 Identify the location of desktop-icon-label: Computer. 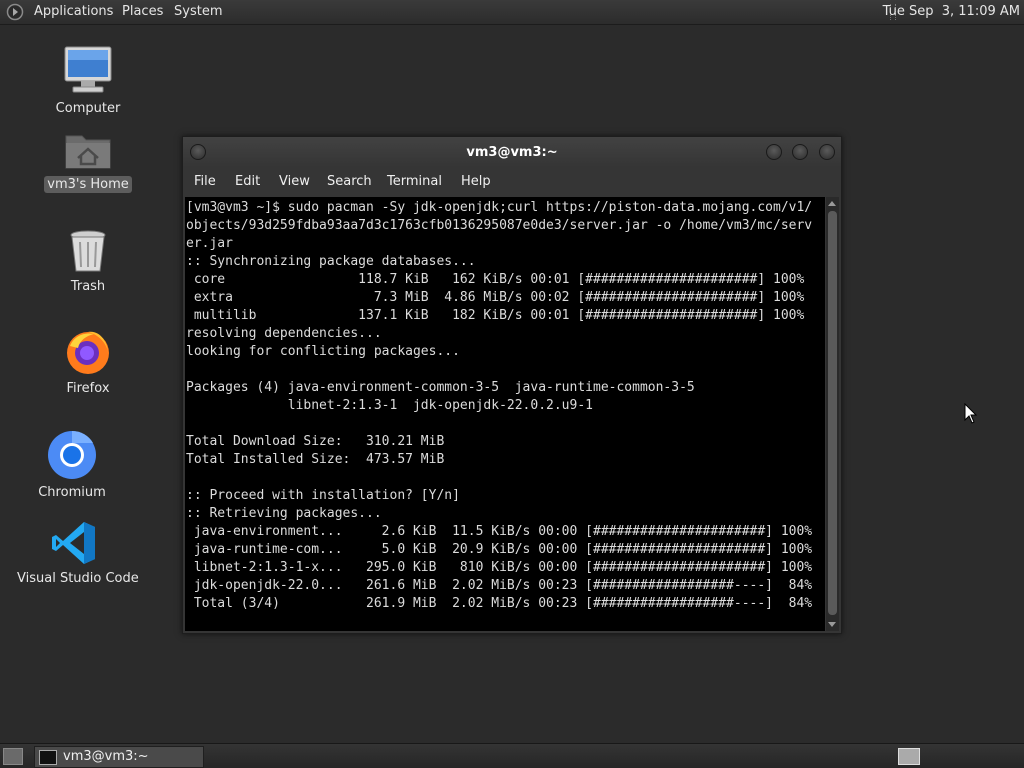
(88, 108).